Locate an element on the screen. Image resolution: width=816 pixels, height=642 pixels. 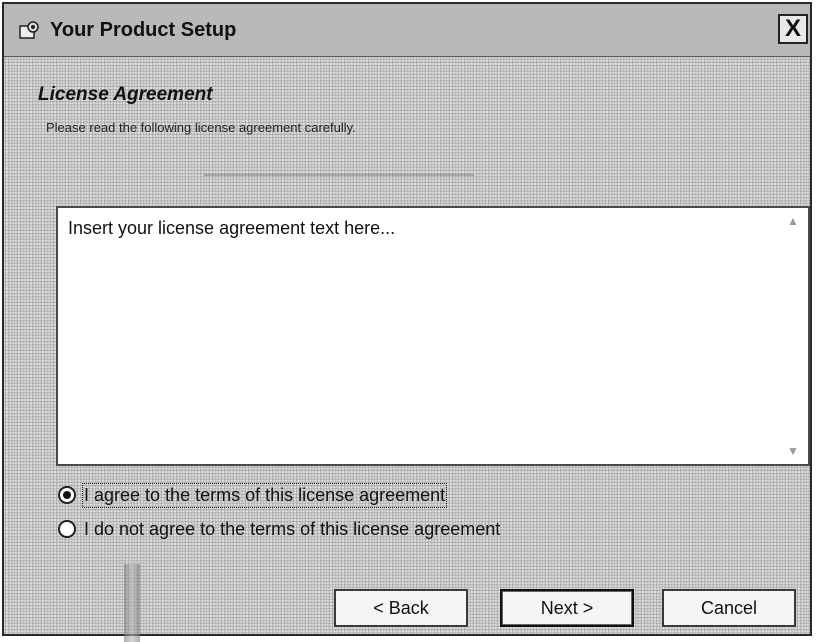
next-button: Next > is located at coordinates (567, 608).